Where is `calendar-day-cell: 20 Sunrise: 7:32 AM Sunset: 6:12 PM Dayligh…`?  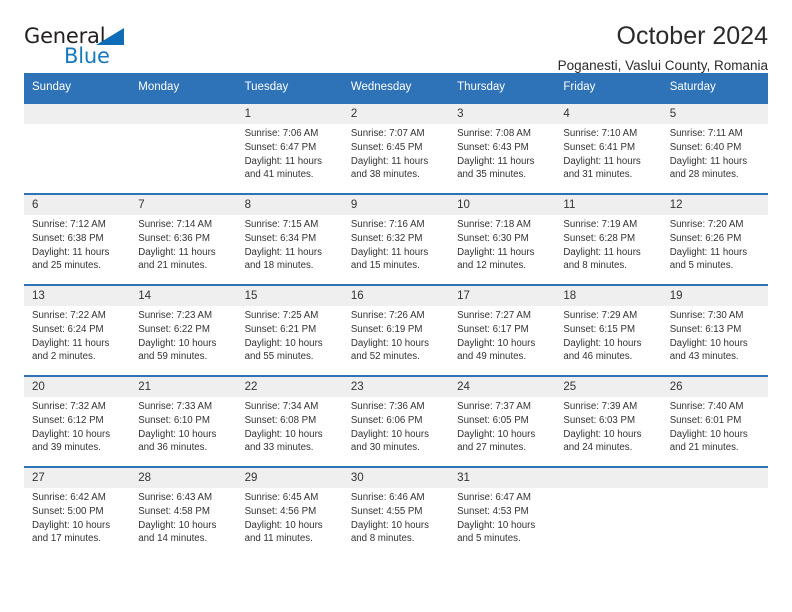 calendar-day-cell: 20 Sunrise: 7:32 AM Sunset: 6:12 PM Dayligh… is located at coordinates (77, 421).